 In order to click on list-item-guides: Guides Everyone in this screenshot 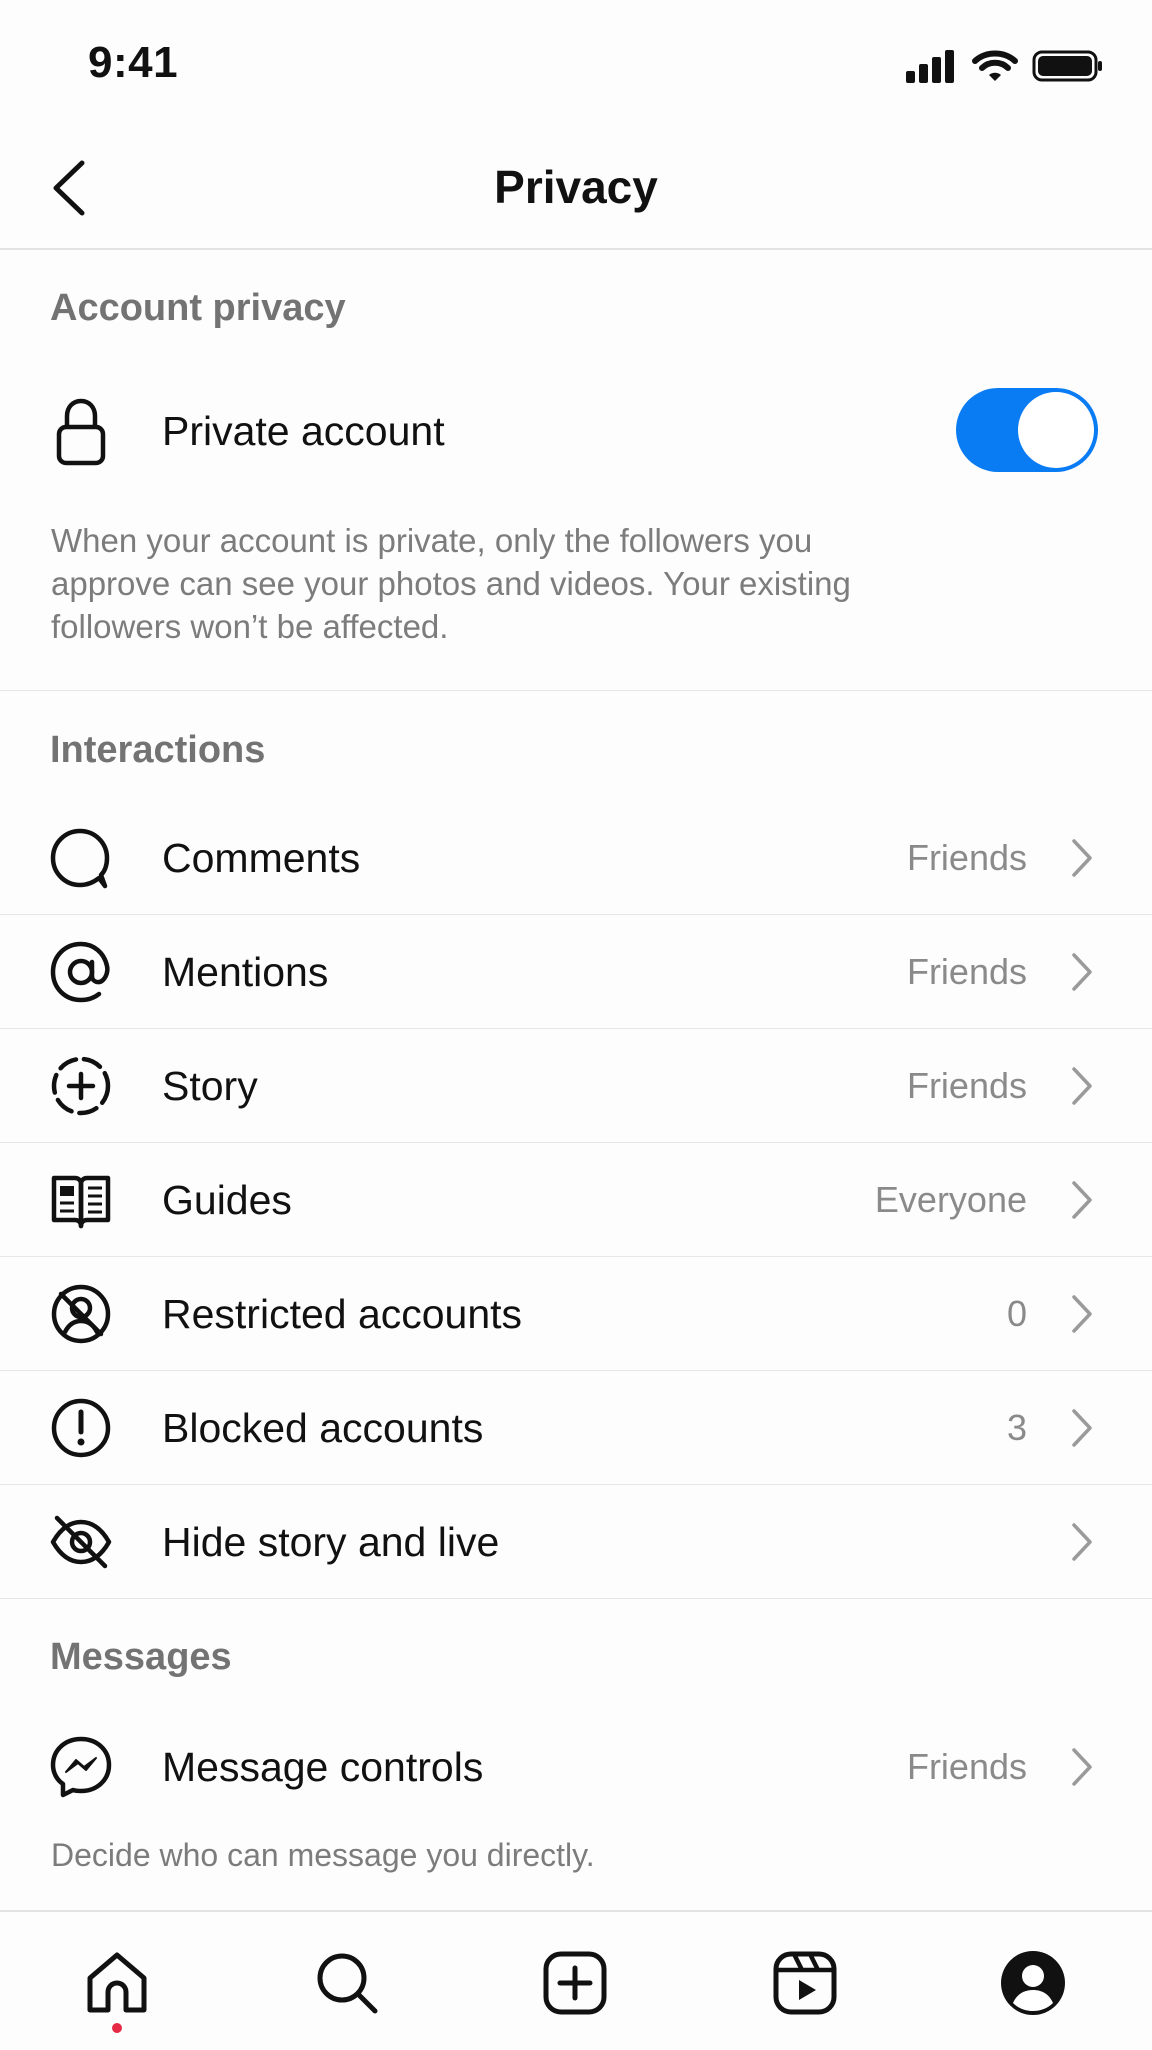, I will do `click(576, 1200)`.